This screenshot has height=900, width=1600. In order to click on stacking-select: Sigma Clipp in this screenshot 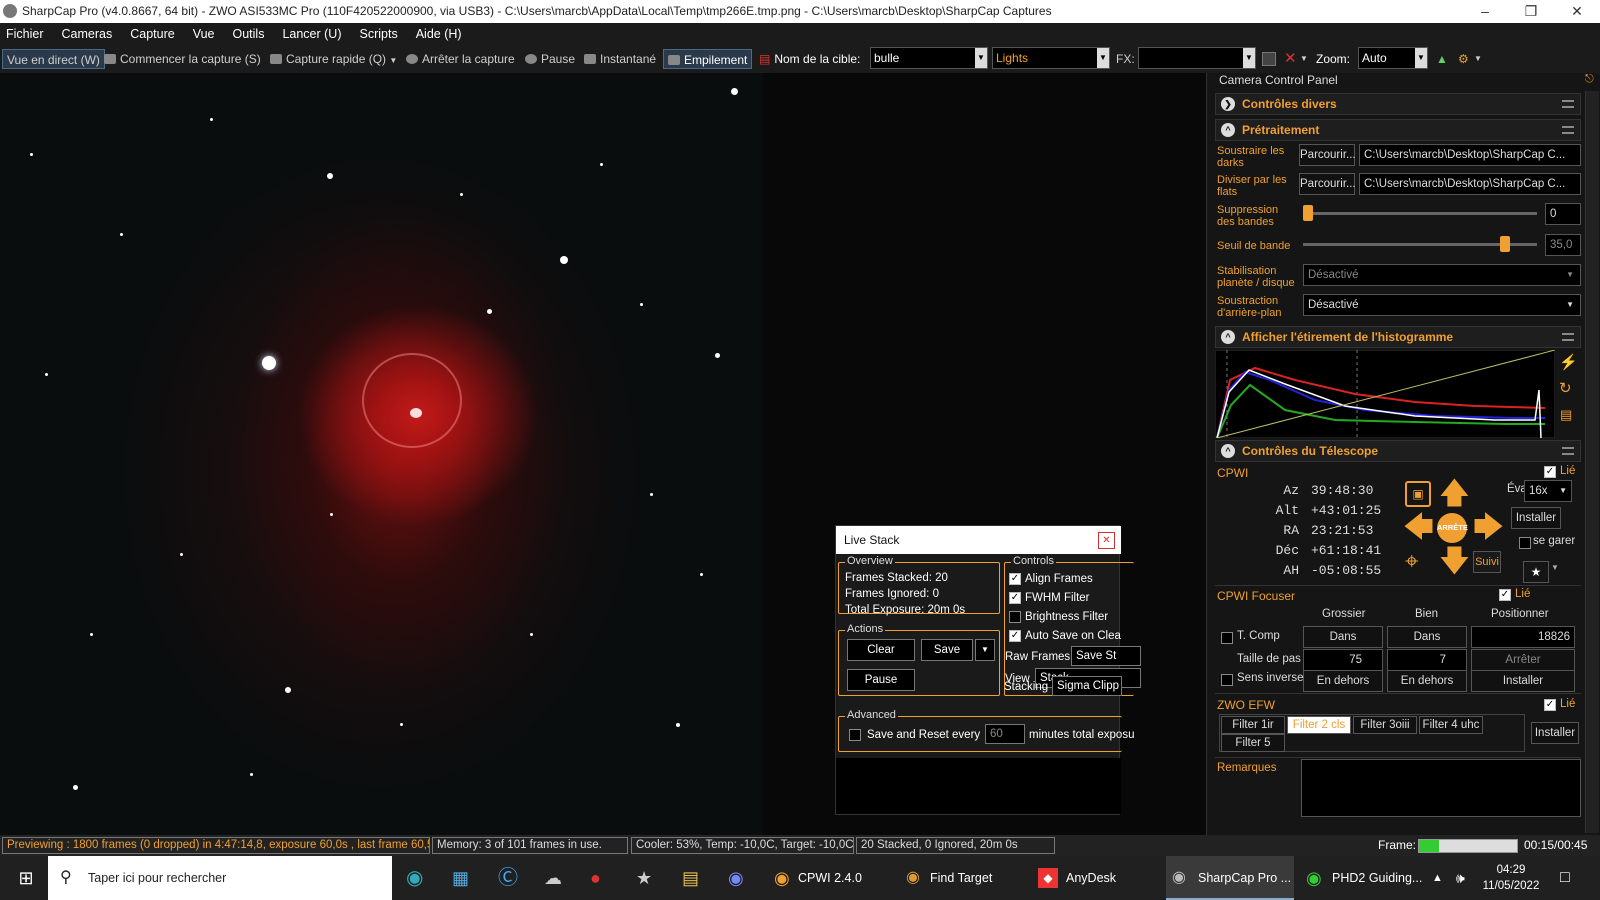, I will do `click(1087, 686)`.